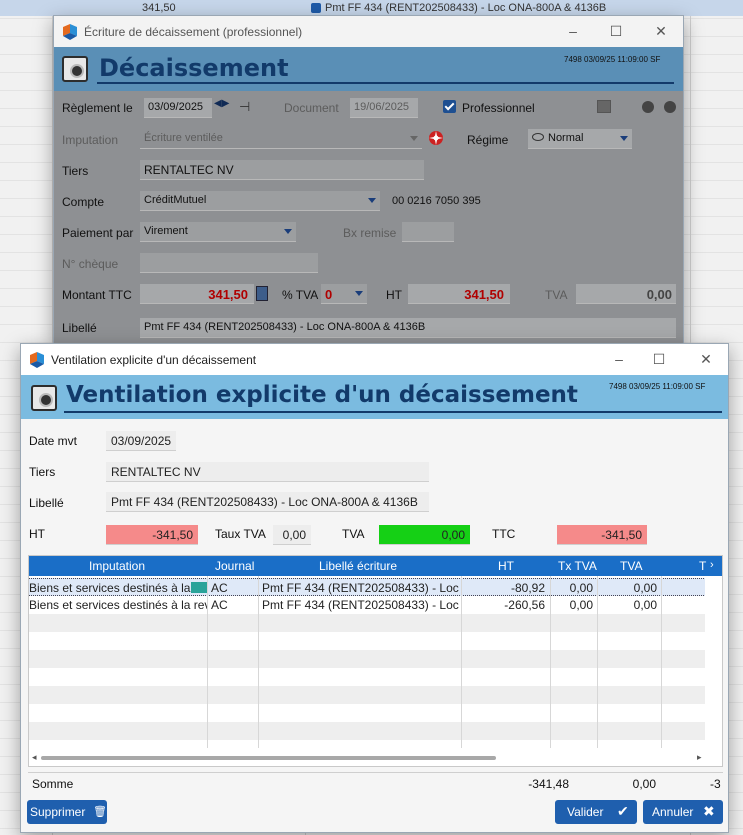  Describe the element at coordinates (34, 757) in the screenshot. I see `scroll-left-icon: ◂` at that location.